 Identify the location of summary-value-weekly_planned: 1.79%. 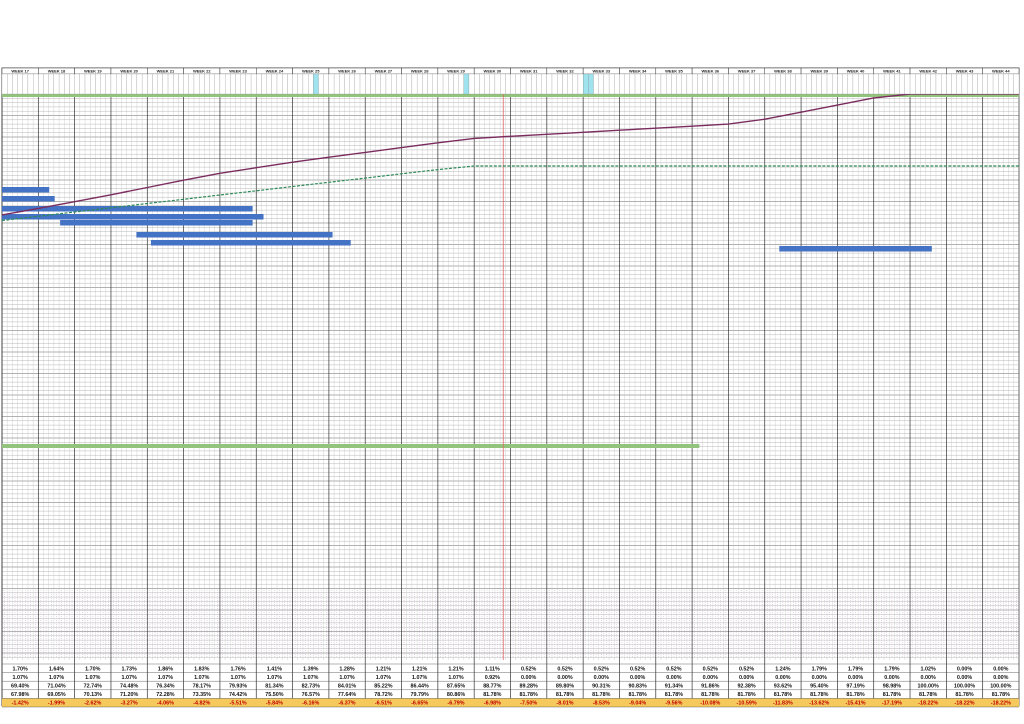
(891, 669).